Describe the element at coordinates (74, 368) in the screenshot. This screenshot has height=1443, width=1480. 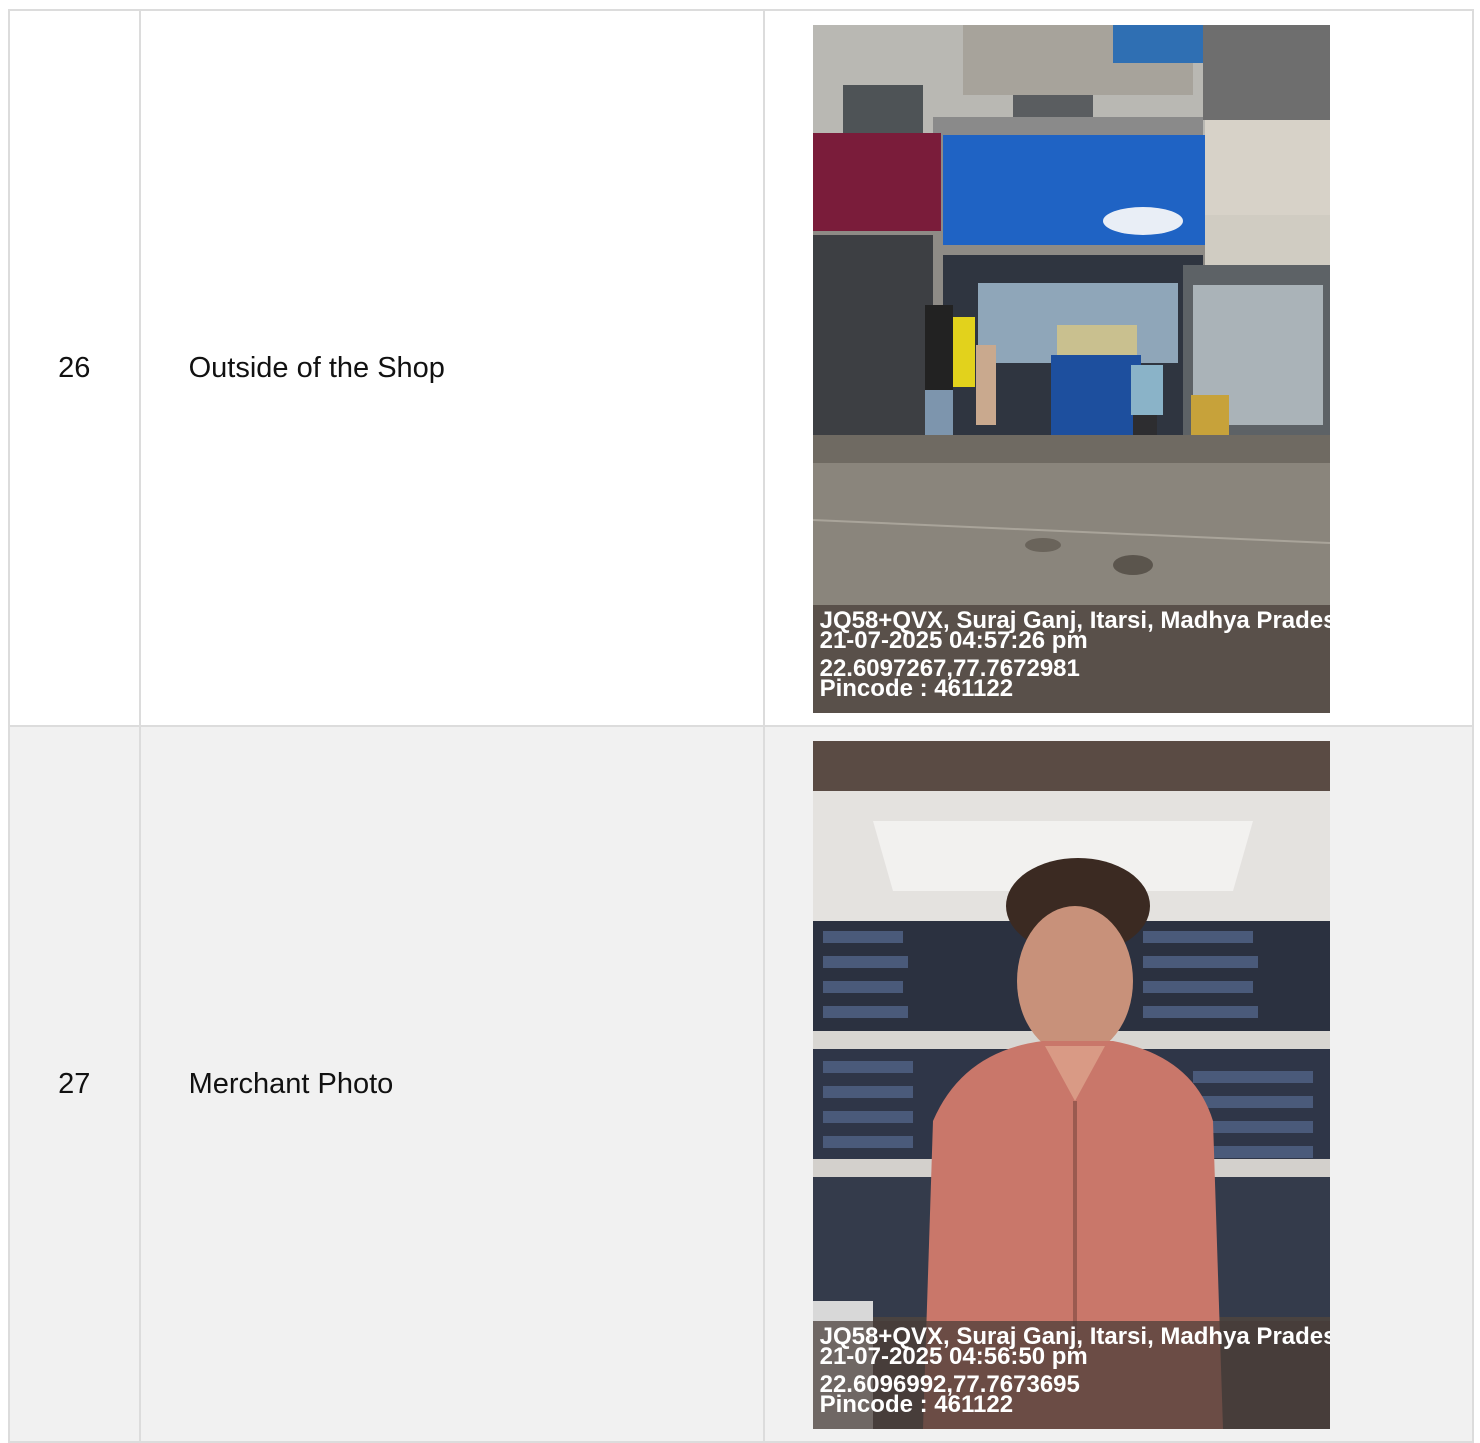
I see `row-number: 26` at that location.